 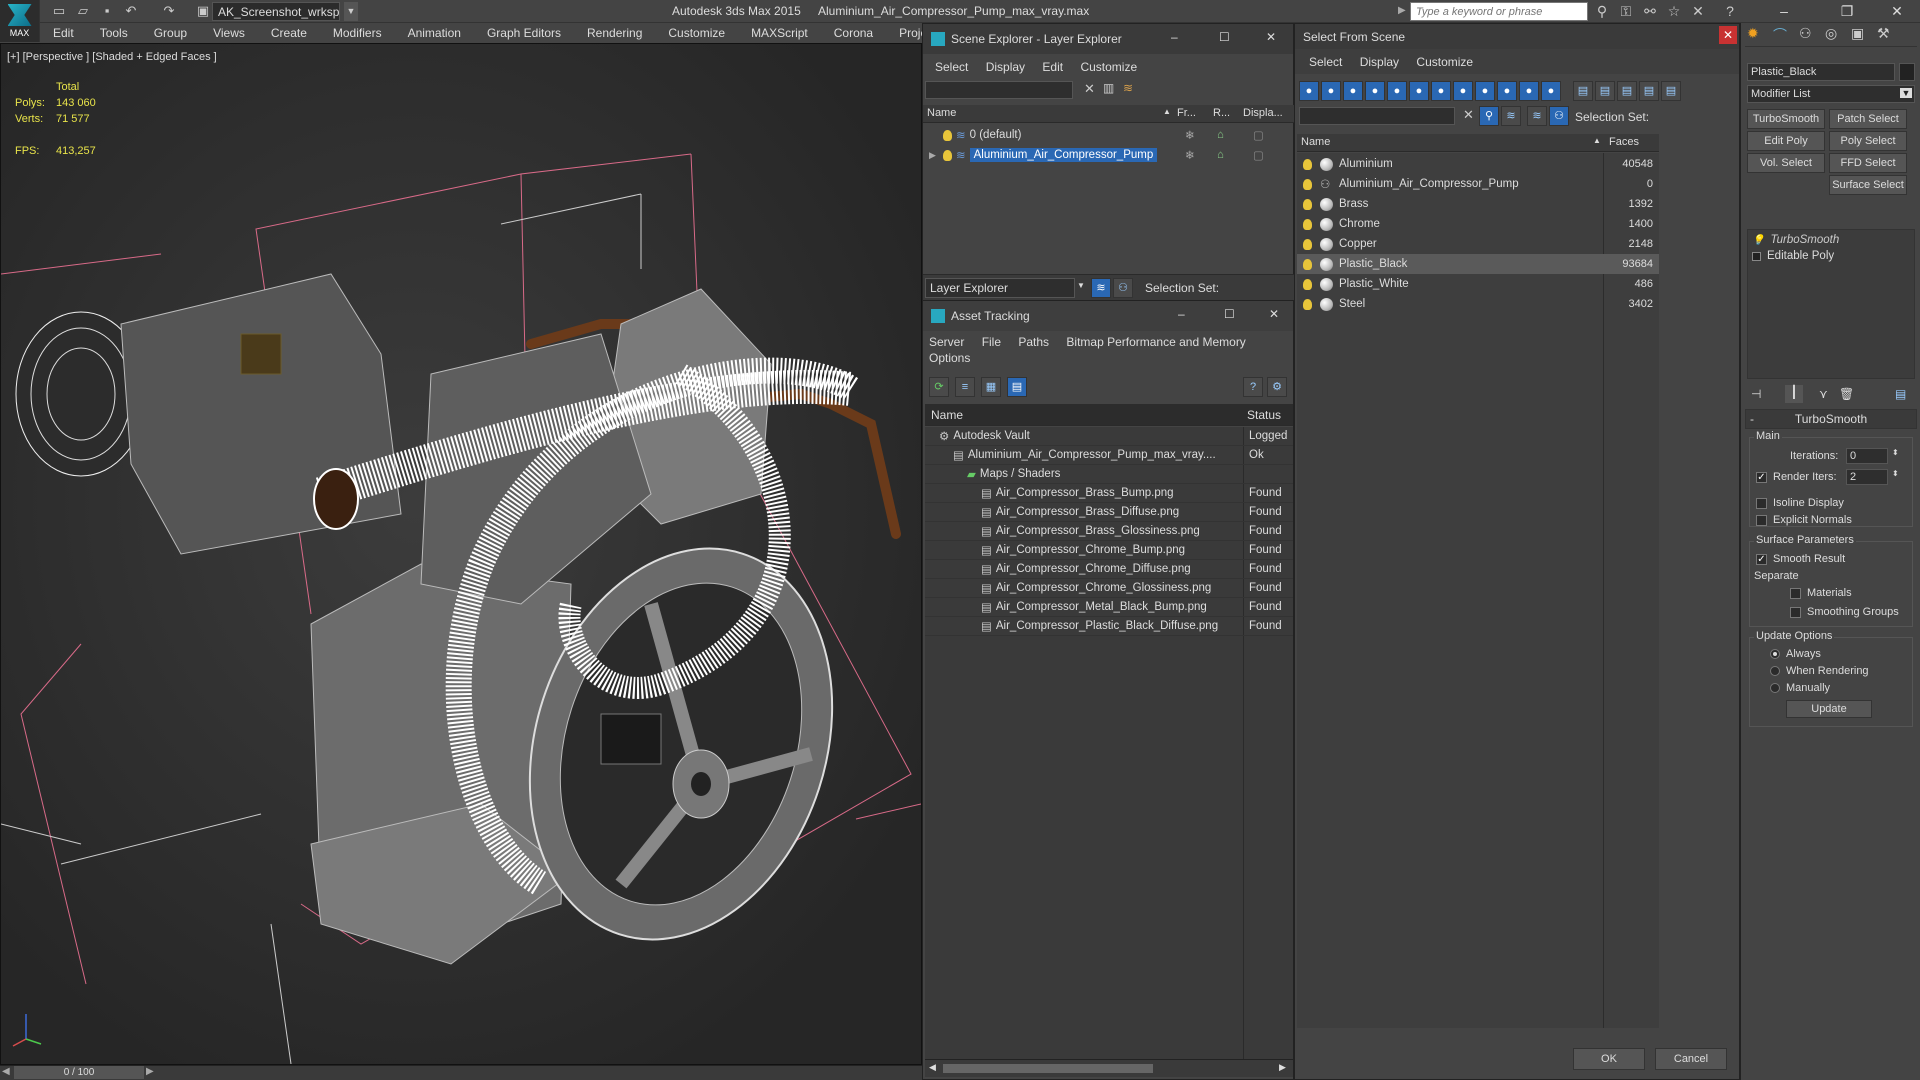 I want to click on pin-stack-icon: ⊣, so click(x=1756, y=394).